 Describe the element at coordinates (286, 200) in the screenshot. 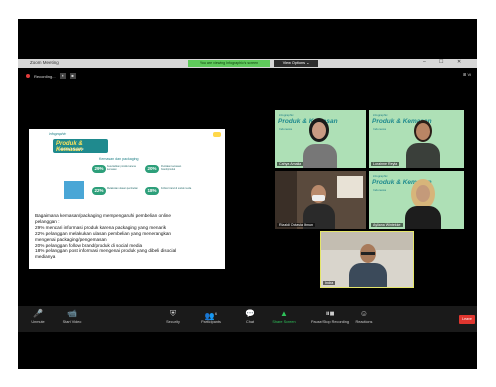

I see `room-wall` at that location.